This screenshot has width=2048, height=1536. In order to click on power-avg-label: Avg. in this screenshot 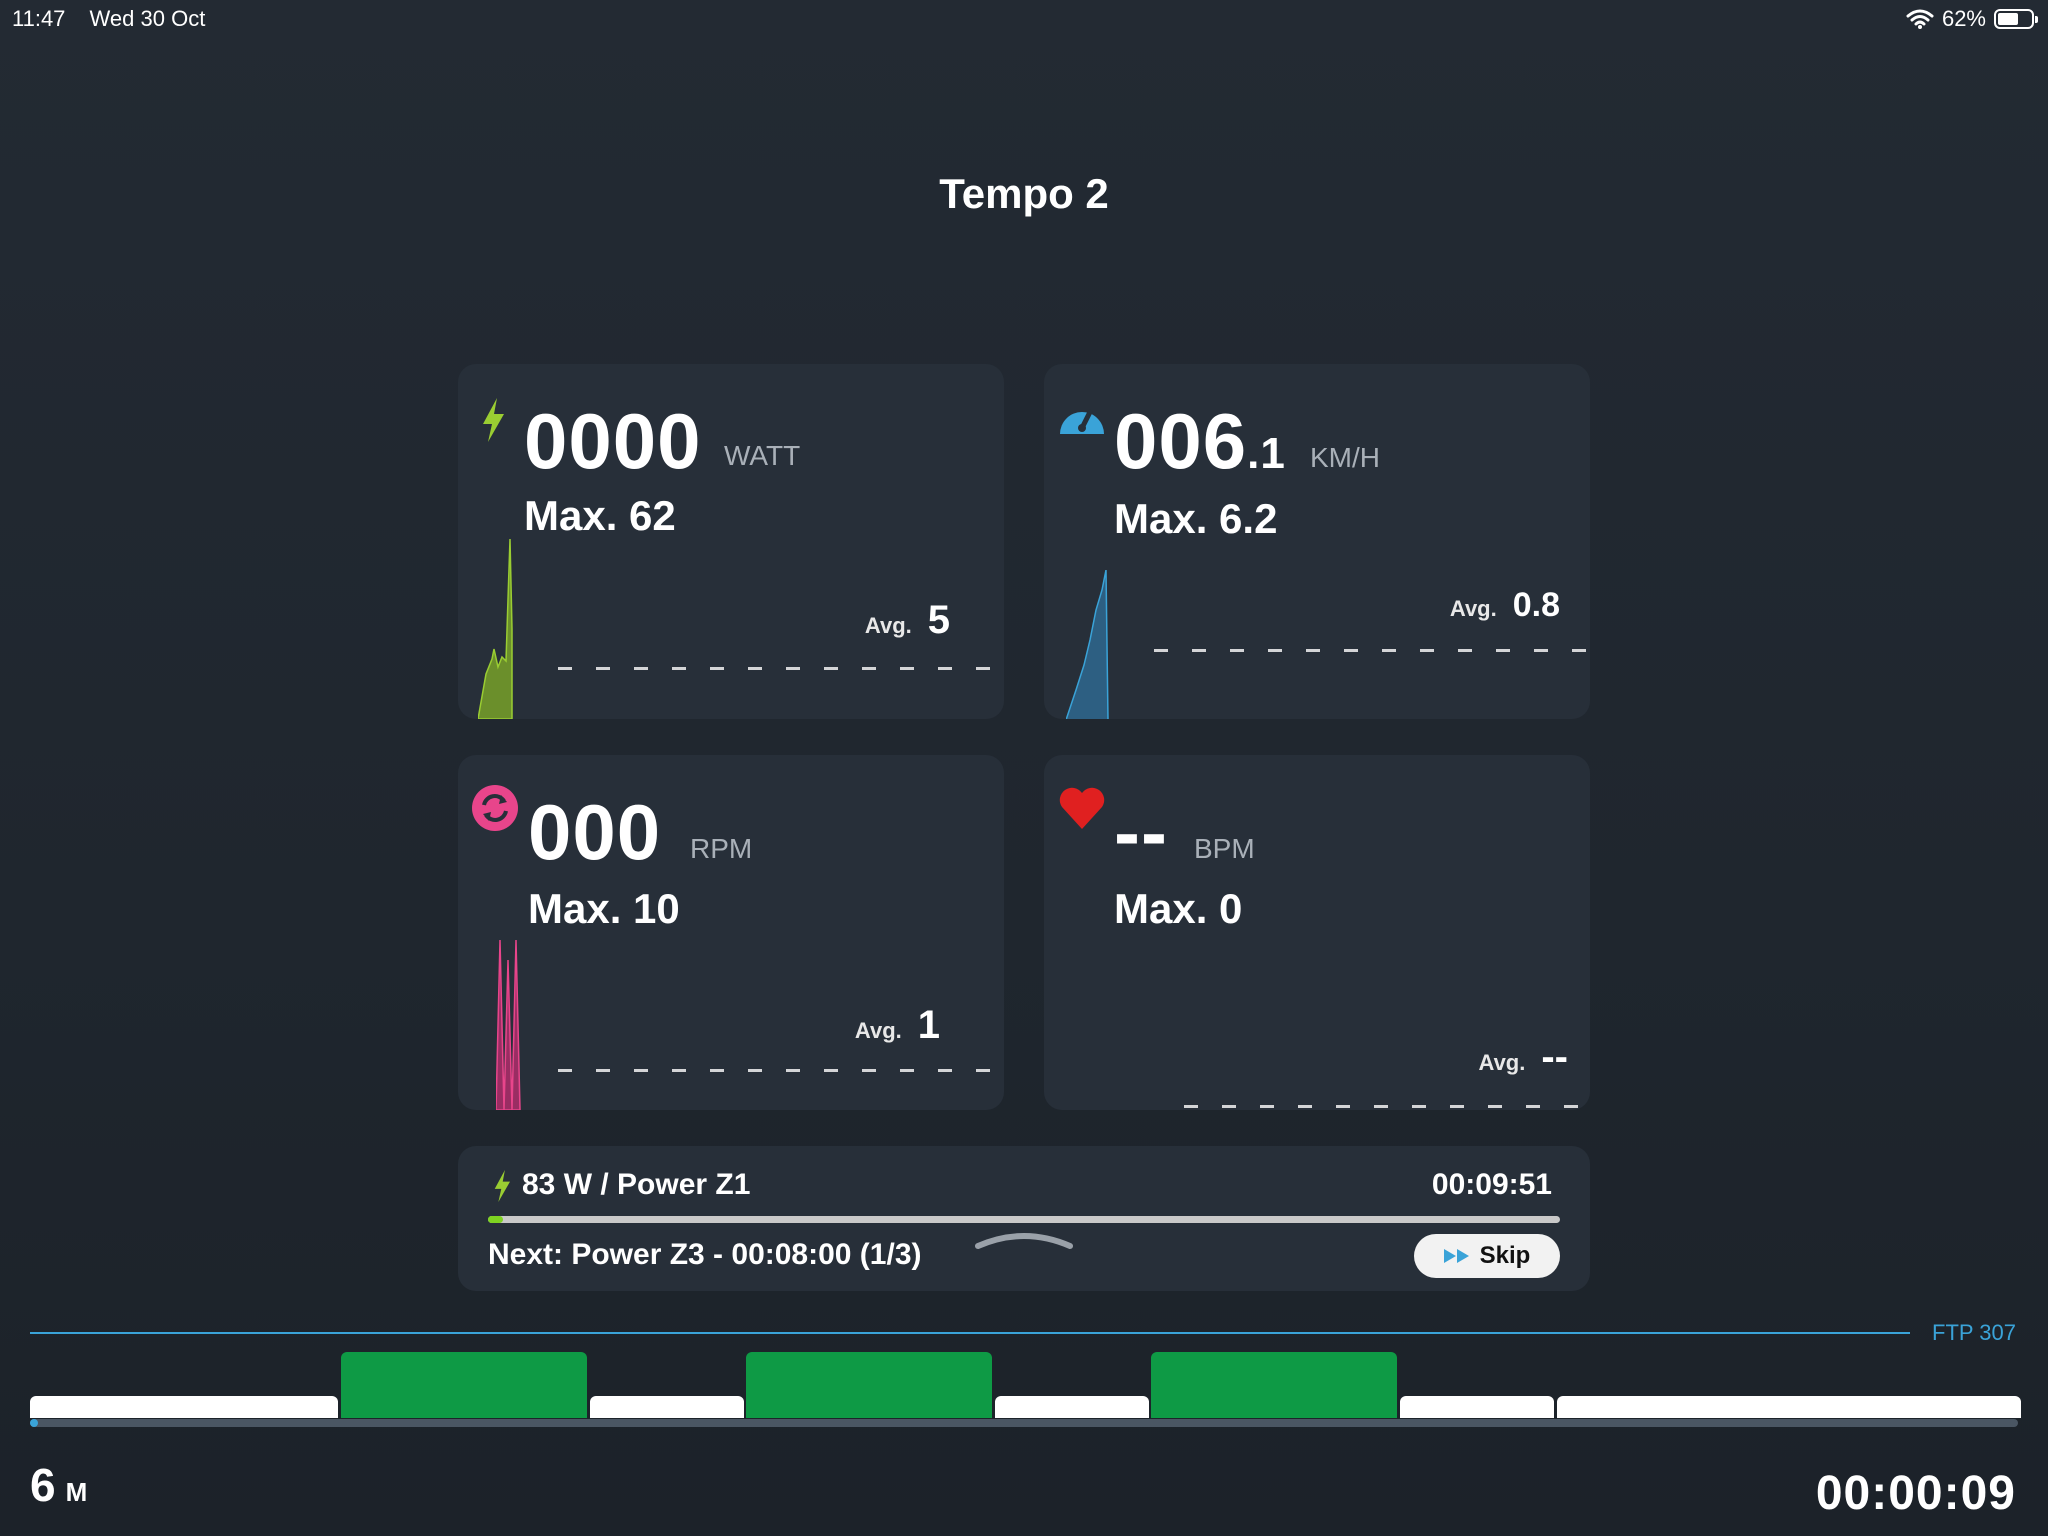, I will do `click(888, 625)`.